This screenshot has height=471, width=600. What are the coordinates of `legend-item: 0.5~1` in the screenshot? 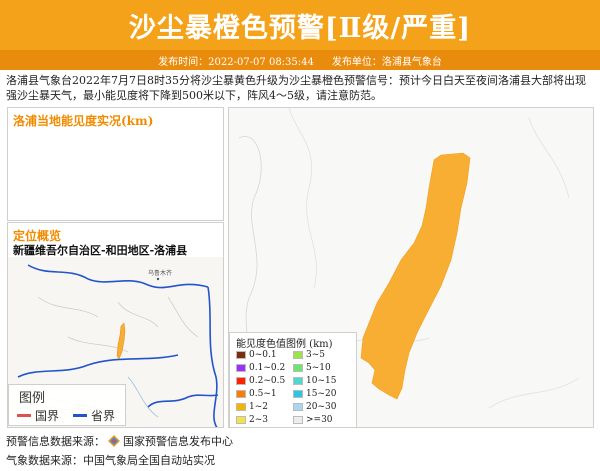 It's located at (256, 394).